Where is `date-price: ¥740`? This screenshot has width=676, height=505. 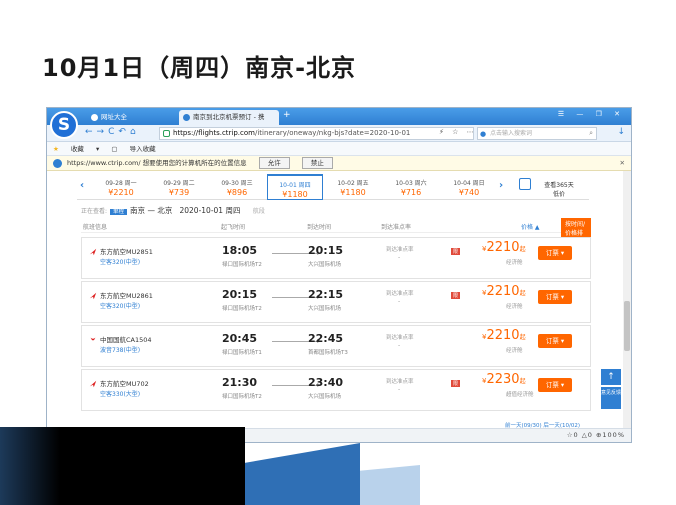 date-price: ¥740 is located at coordinates (469, 192).